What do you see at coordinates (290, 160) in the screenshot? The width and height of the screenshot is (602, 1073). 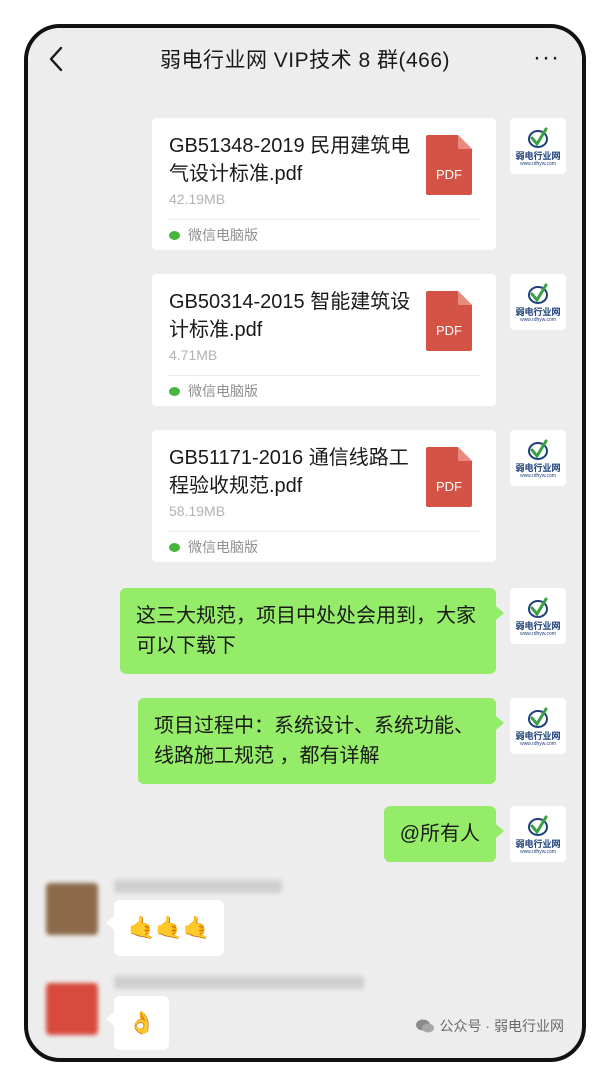 I see `file-name: GB51348-2019 民用建筑电气设计标准.pdf` at bounding box center [290, 160].